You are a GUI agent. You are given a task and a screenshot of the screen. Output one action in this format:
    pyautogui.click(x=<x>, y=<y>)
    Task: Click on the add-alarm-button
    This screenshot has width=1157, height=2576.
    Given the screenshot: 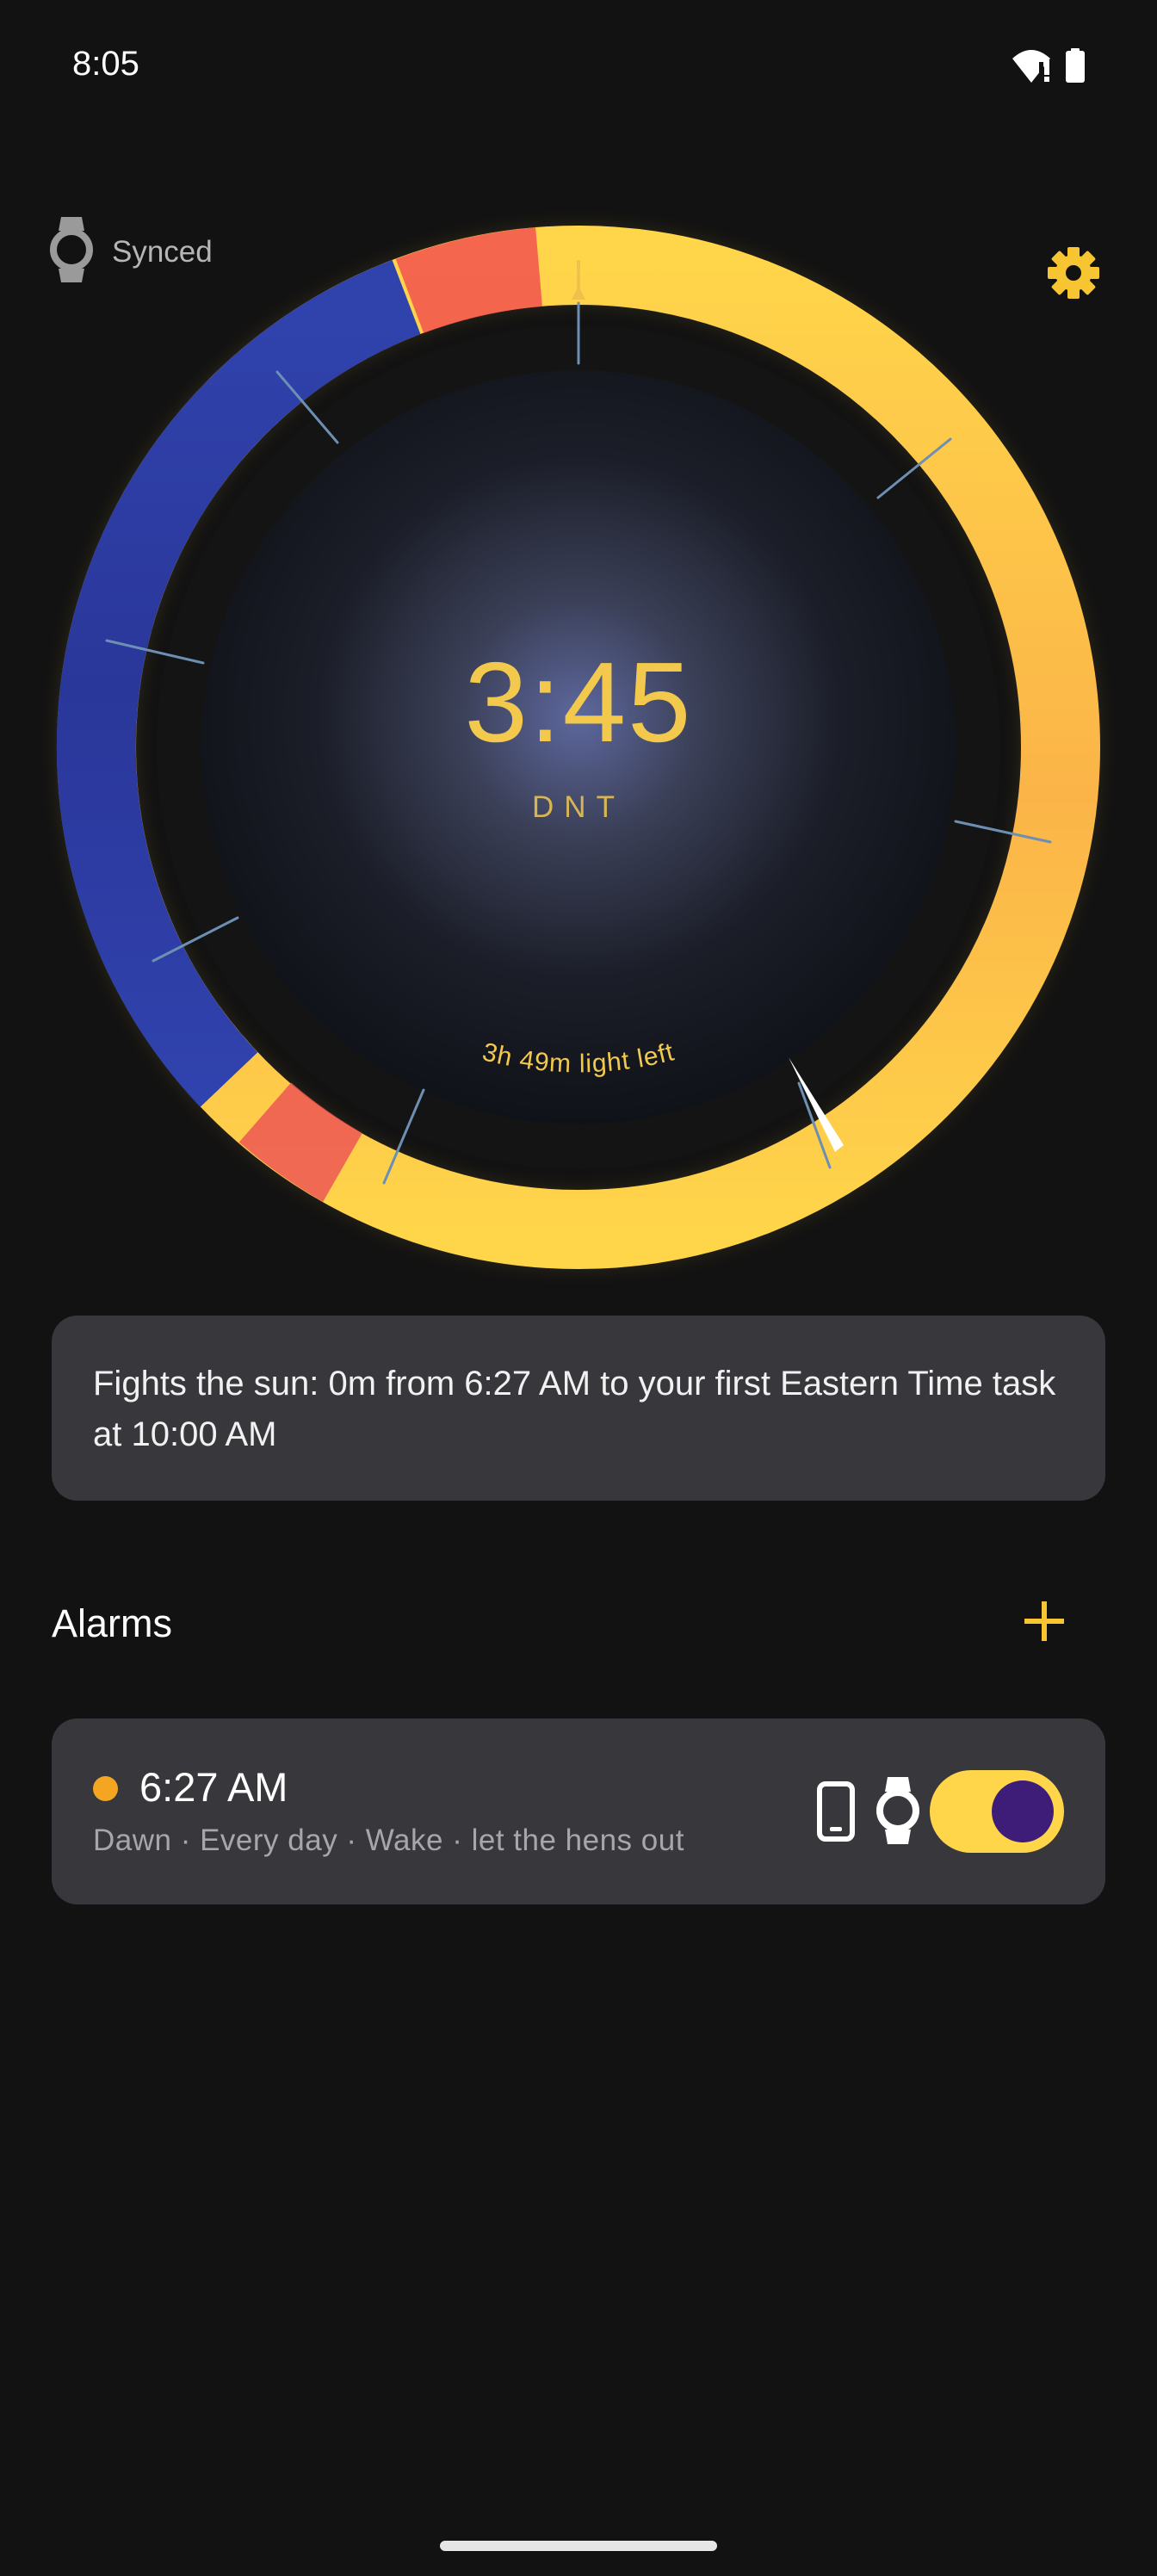 What is the action you would take?
    pyautogui.click(x=1045, y=1623)
    